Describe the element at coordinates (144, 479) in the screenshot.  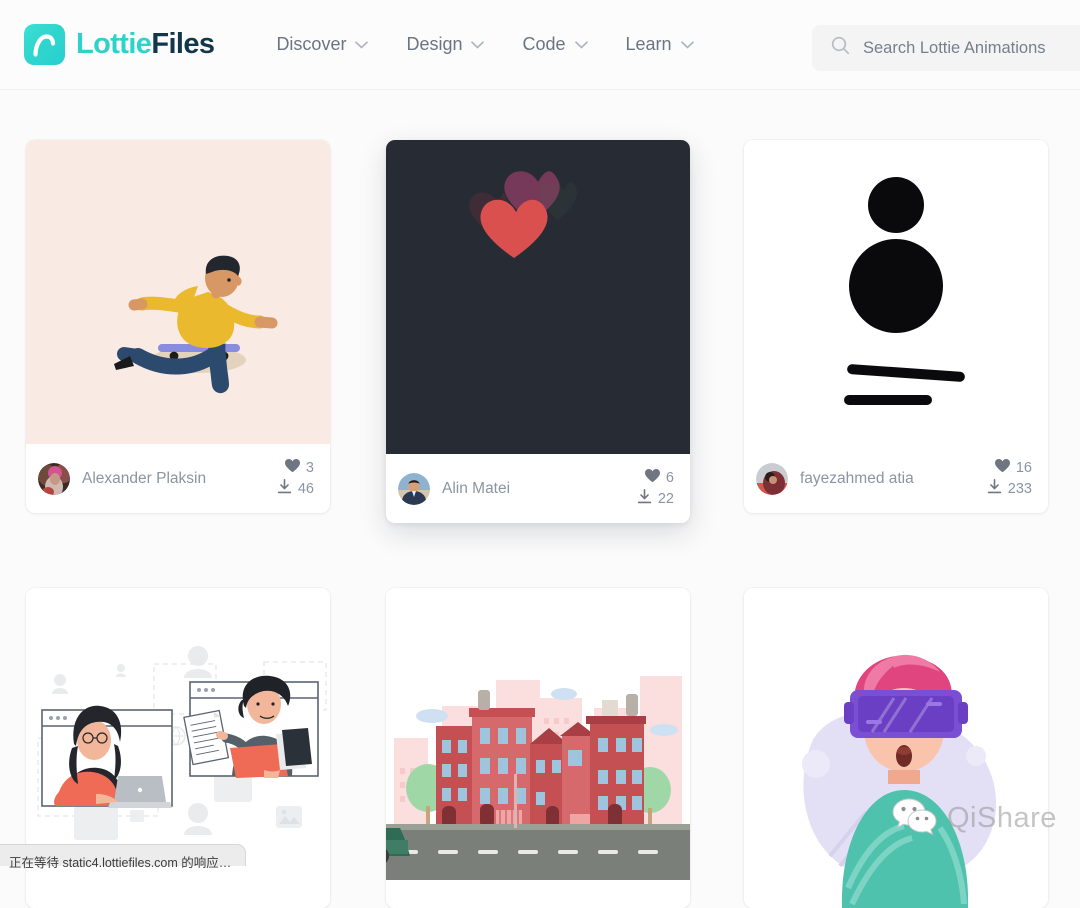
I see `author-name: Alexander Plaksin` at that location.